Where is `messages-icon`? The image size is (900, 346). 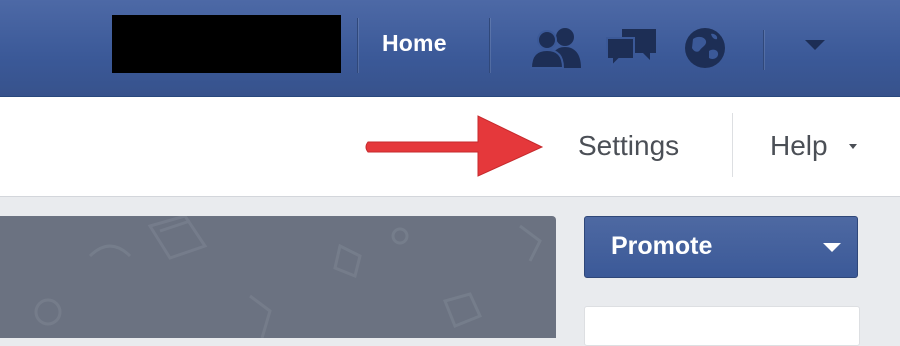
messages-icon is located at coordinates (632, 48).